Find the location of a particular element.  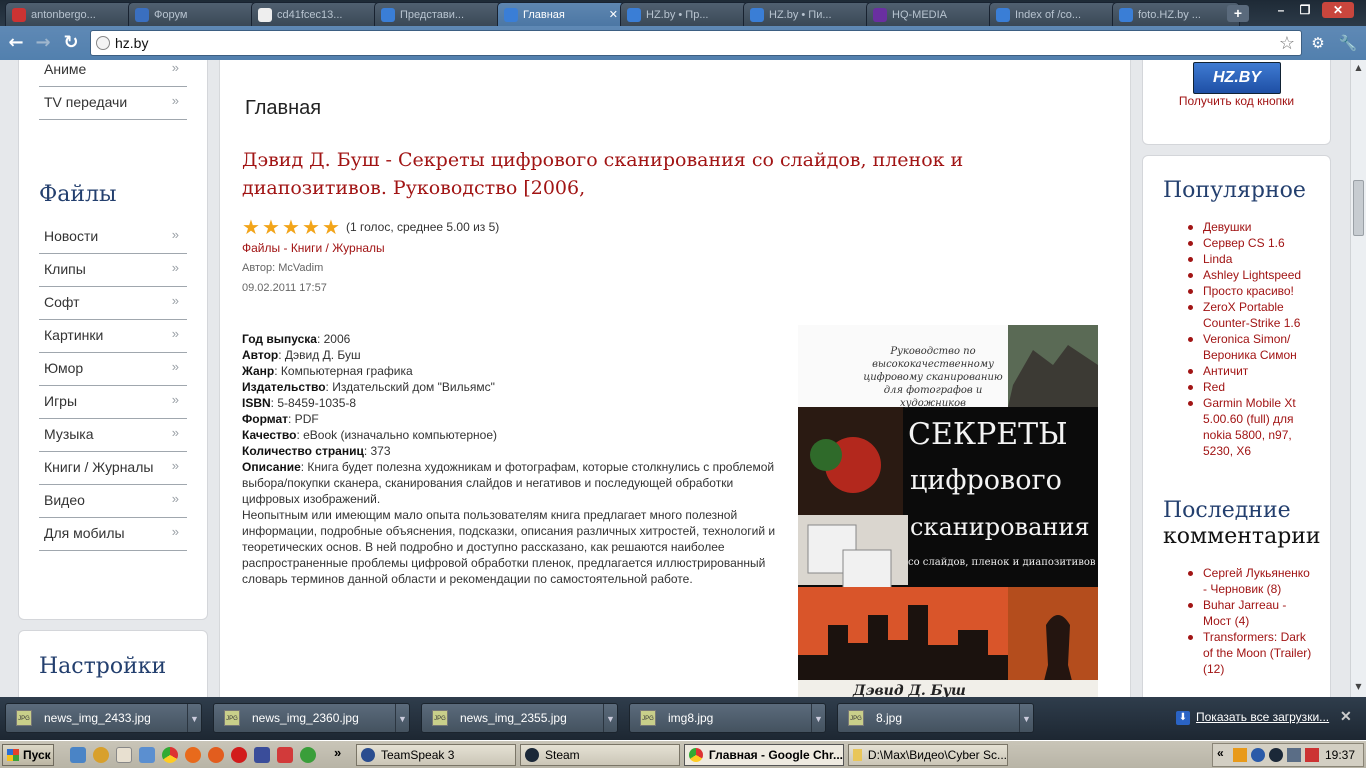

get-button-code-link: Получить код кнопки is located at coordinates (1236, 101).